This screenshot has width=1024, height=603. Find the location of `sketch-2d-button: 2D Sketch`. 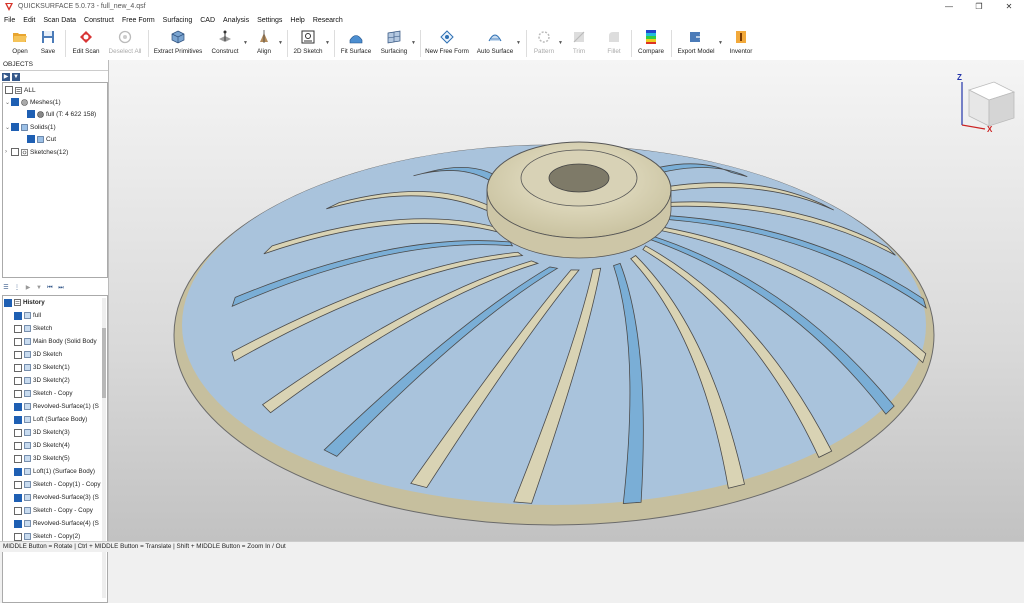

sketch-2d-button: 2D Sketch is located at coordinates (308, 44).